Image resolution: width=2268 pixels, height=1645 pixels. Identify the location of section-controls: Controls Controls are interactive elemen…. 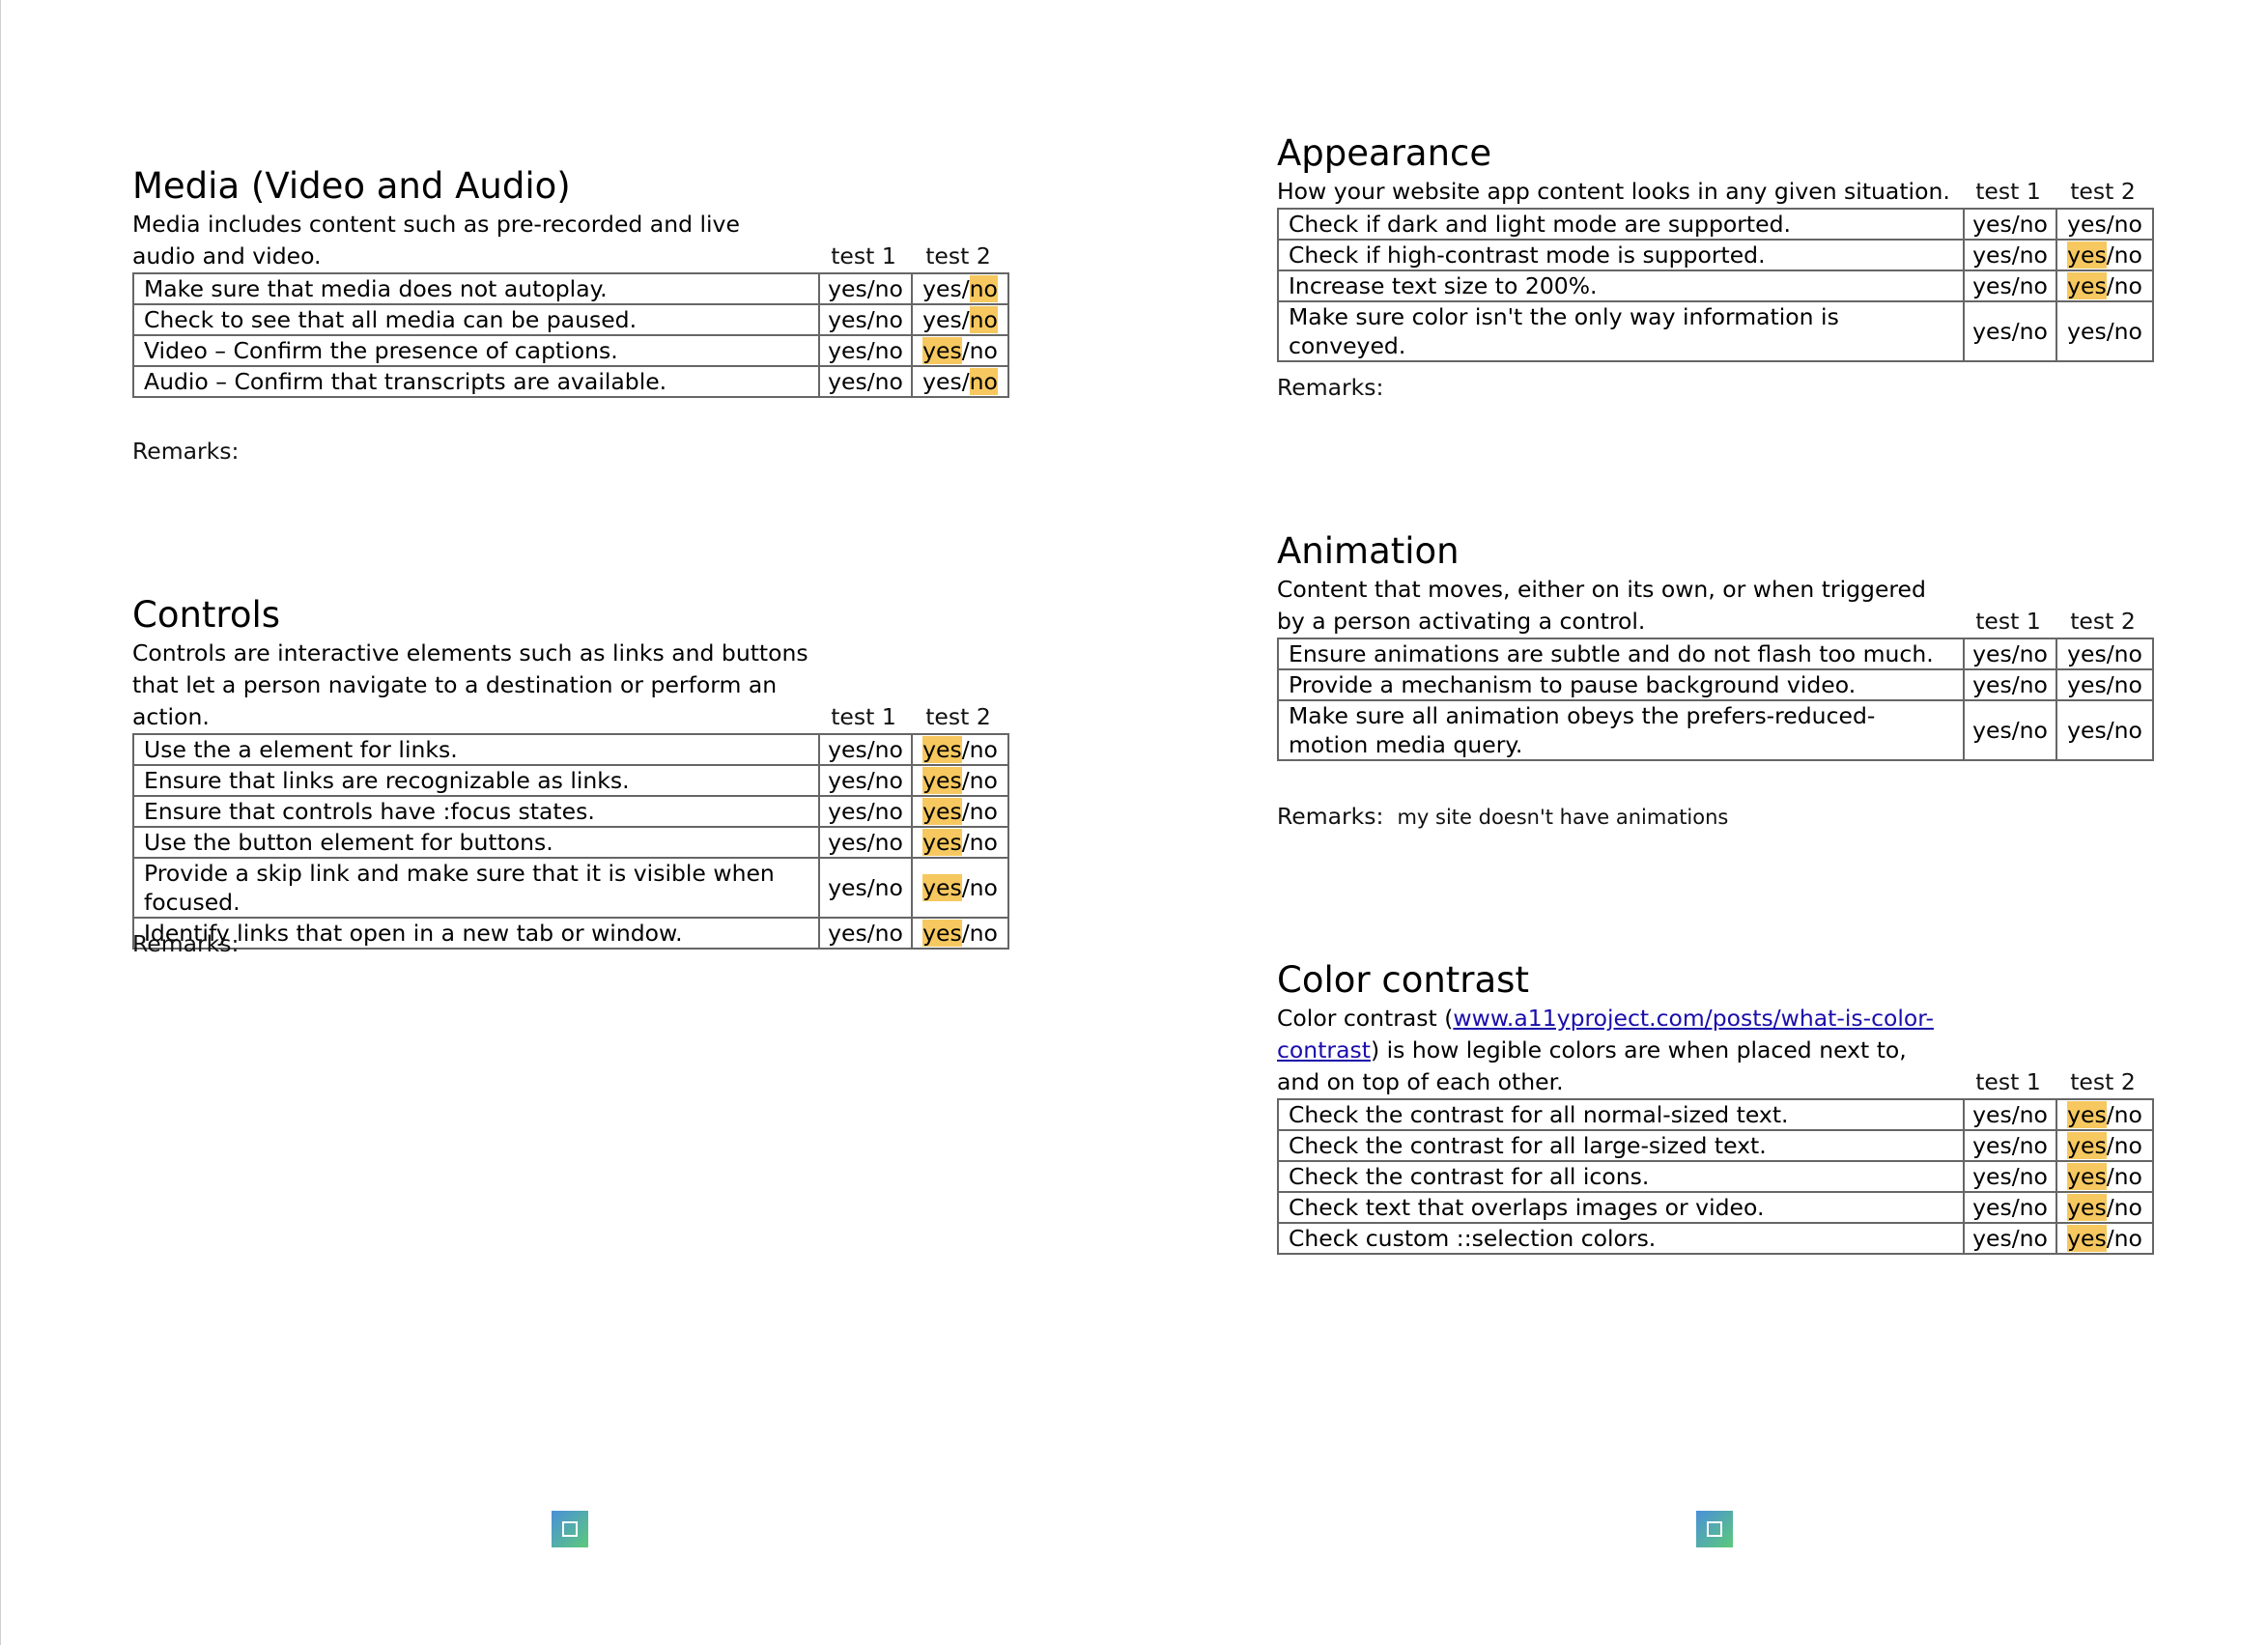
(570, 772).